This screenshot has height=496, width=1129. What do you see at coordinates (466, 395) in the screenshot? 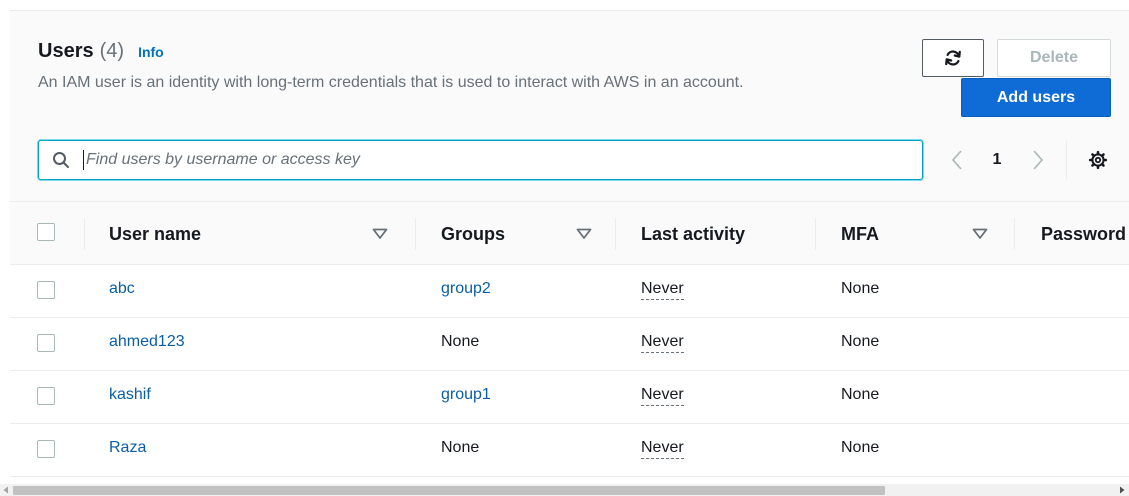
I see `group-link: group1` at bounding box center [466, 395].